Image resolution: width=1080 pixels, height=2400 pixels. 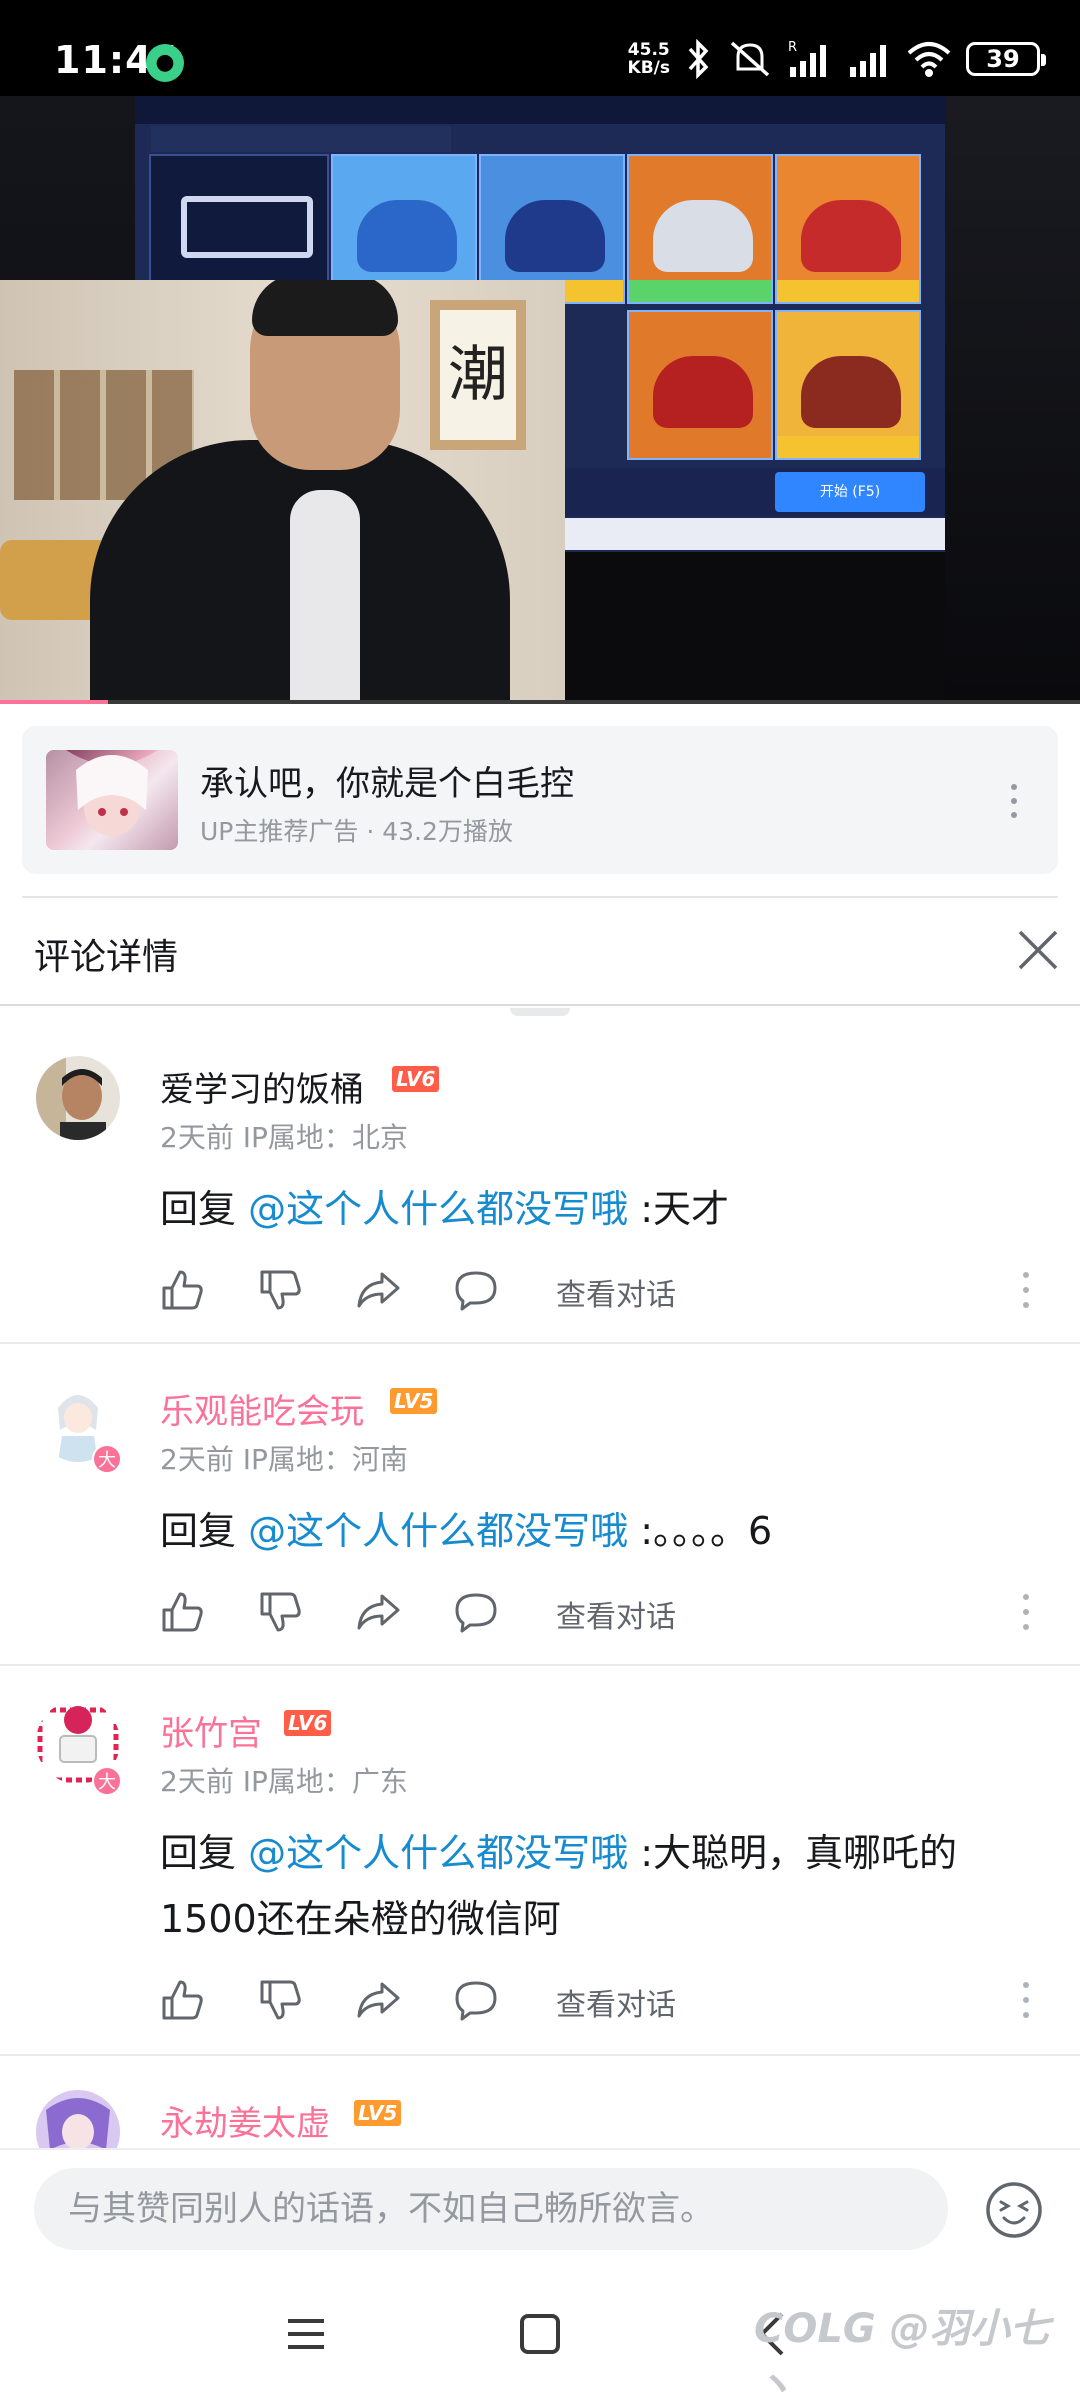 What do you see at coordinates (1038, 950) in the screenshot?
I see `close-icon` at bounding box center [1038, 950].